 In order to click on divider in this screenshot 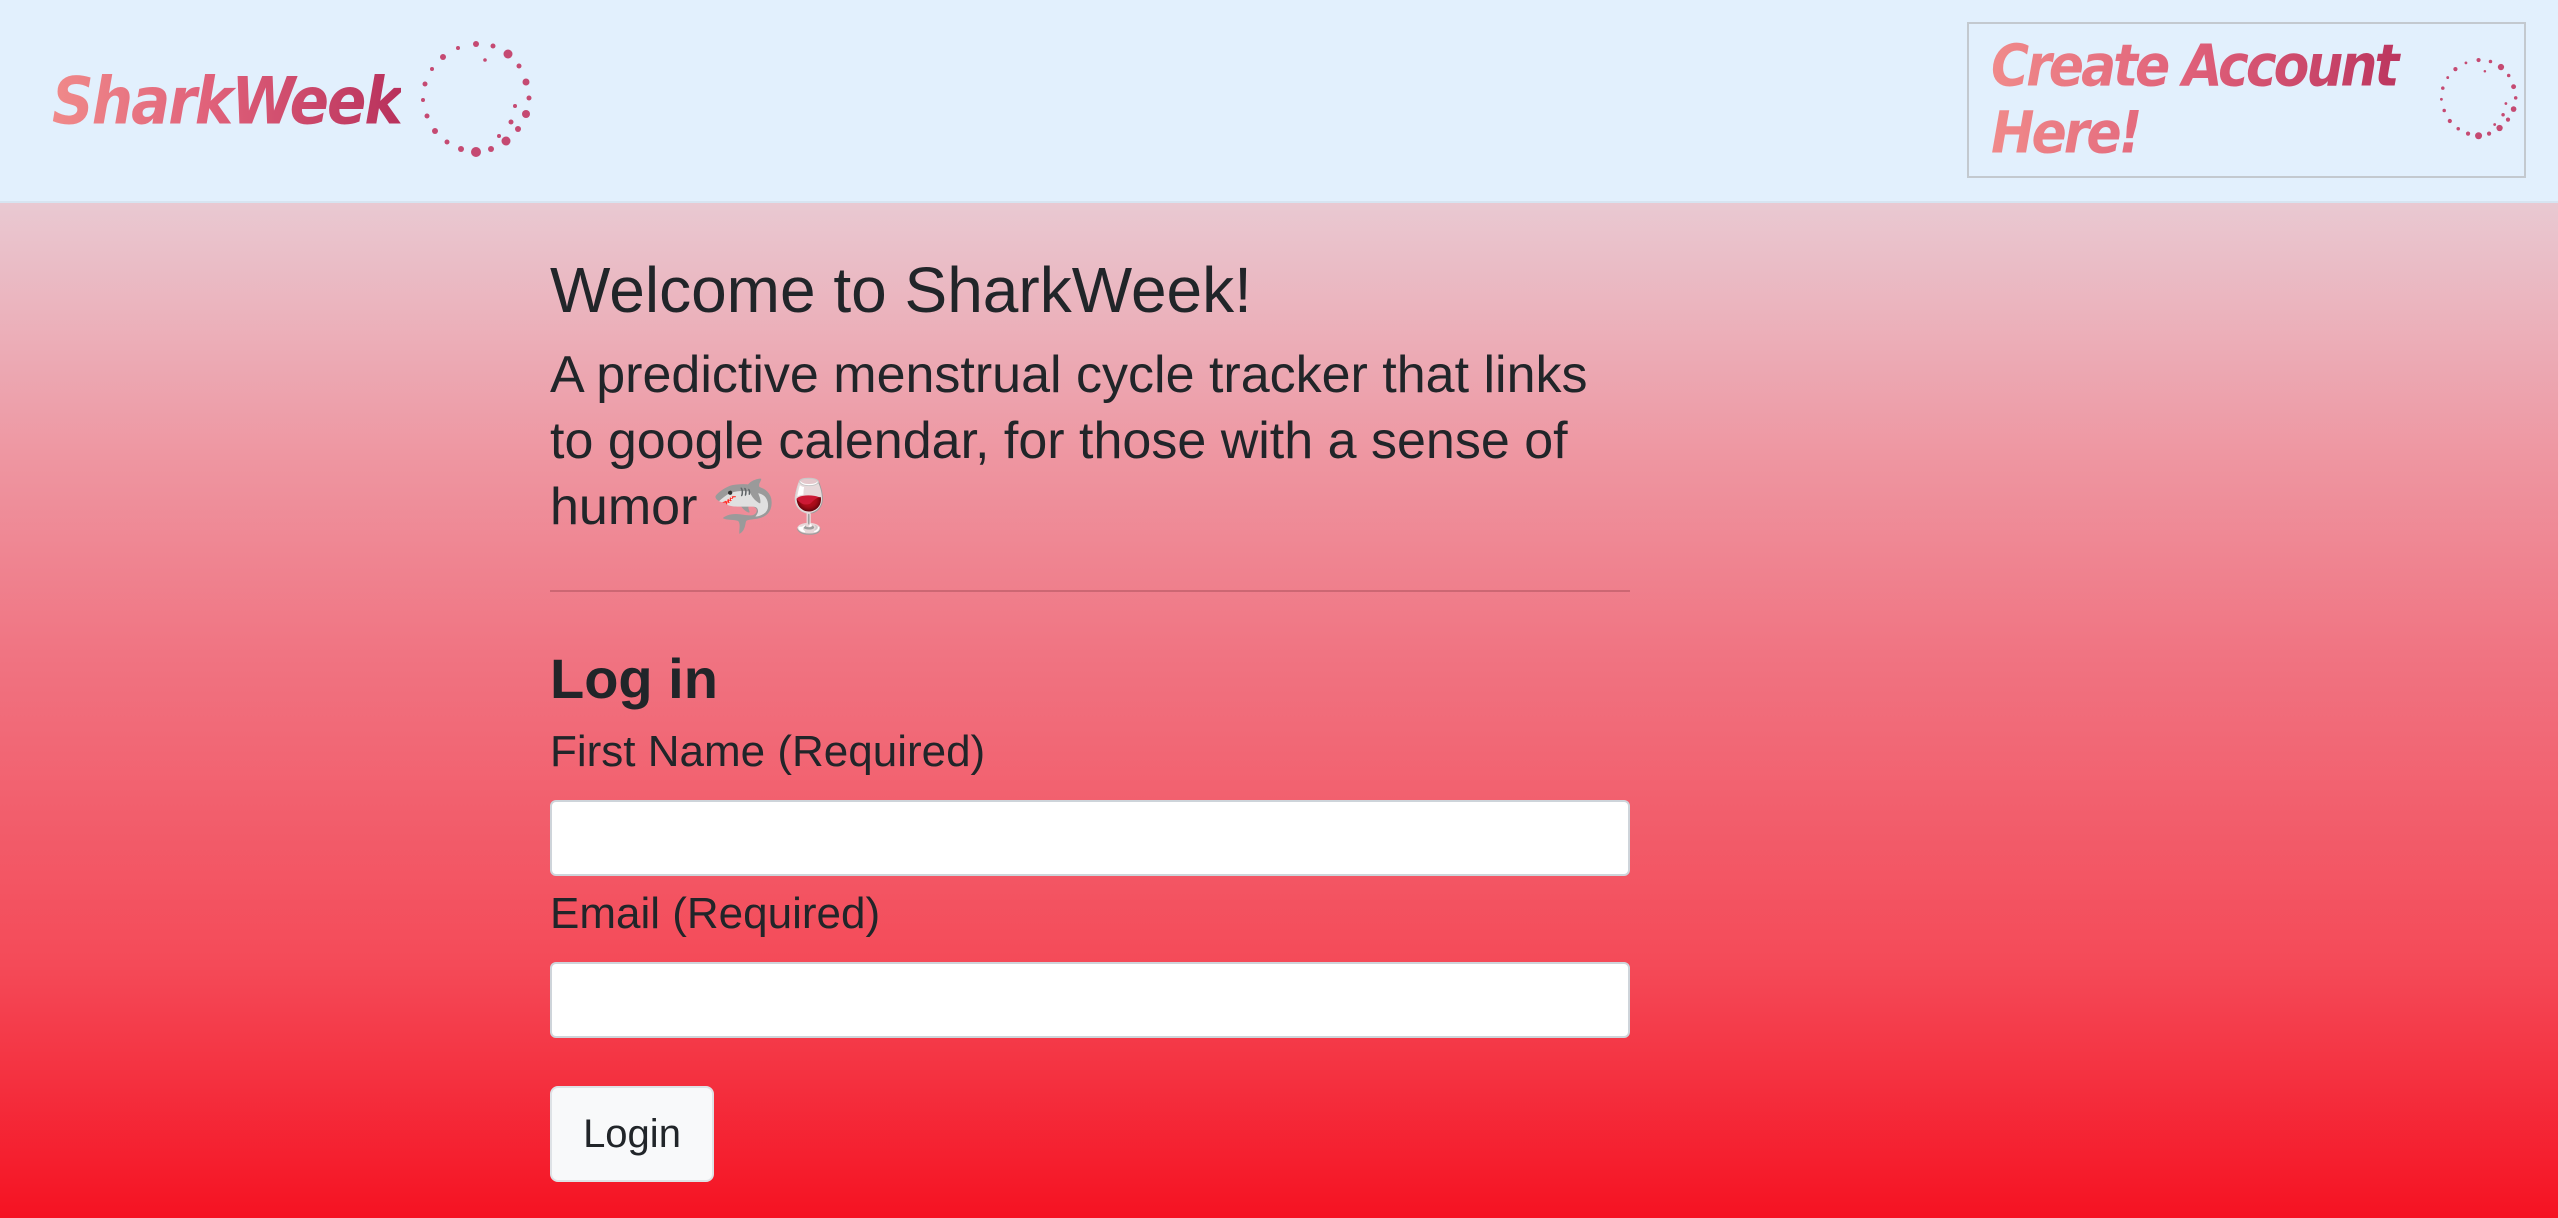, I will do `click(1090, 591)`.